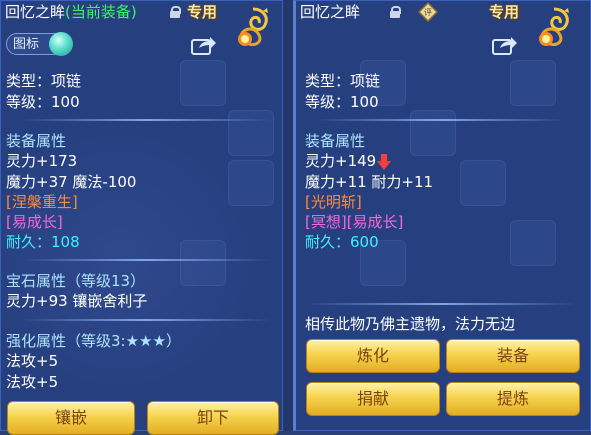 This screenshot has height=435, width=591. I want to click on unequip-button: 卸下, so click(213, 418).